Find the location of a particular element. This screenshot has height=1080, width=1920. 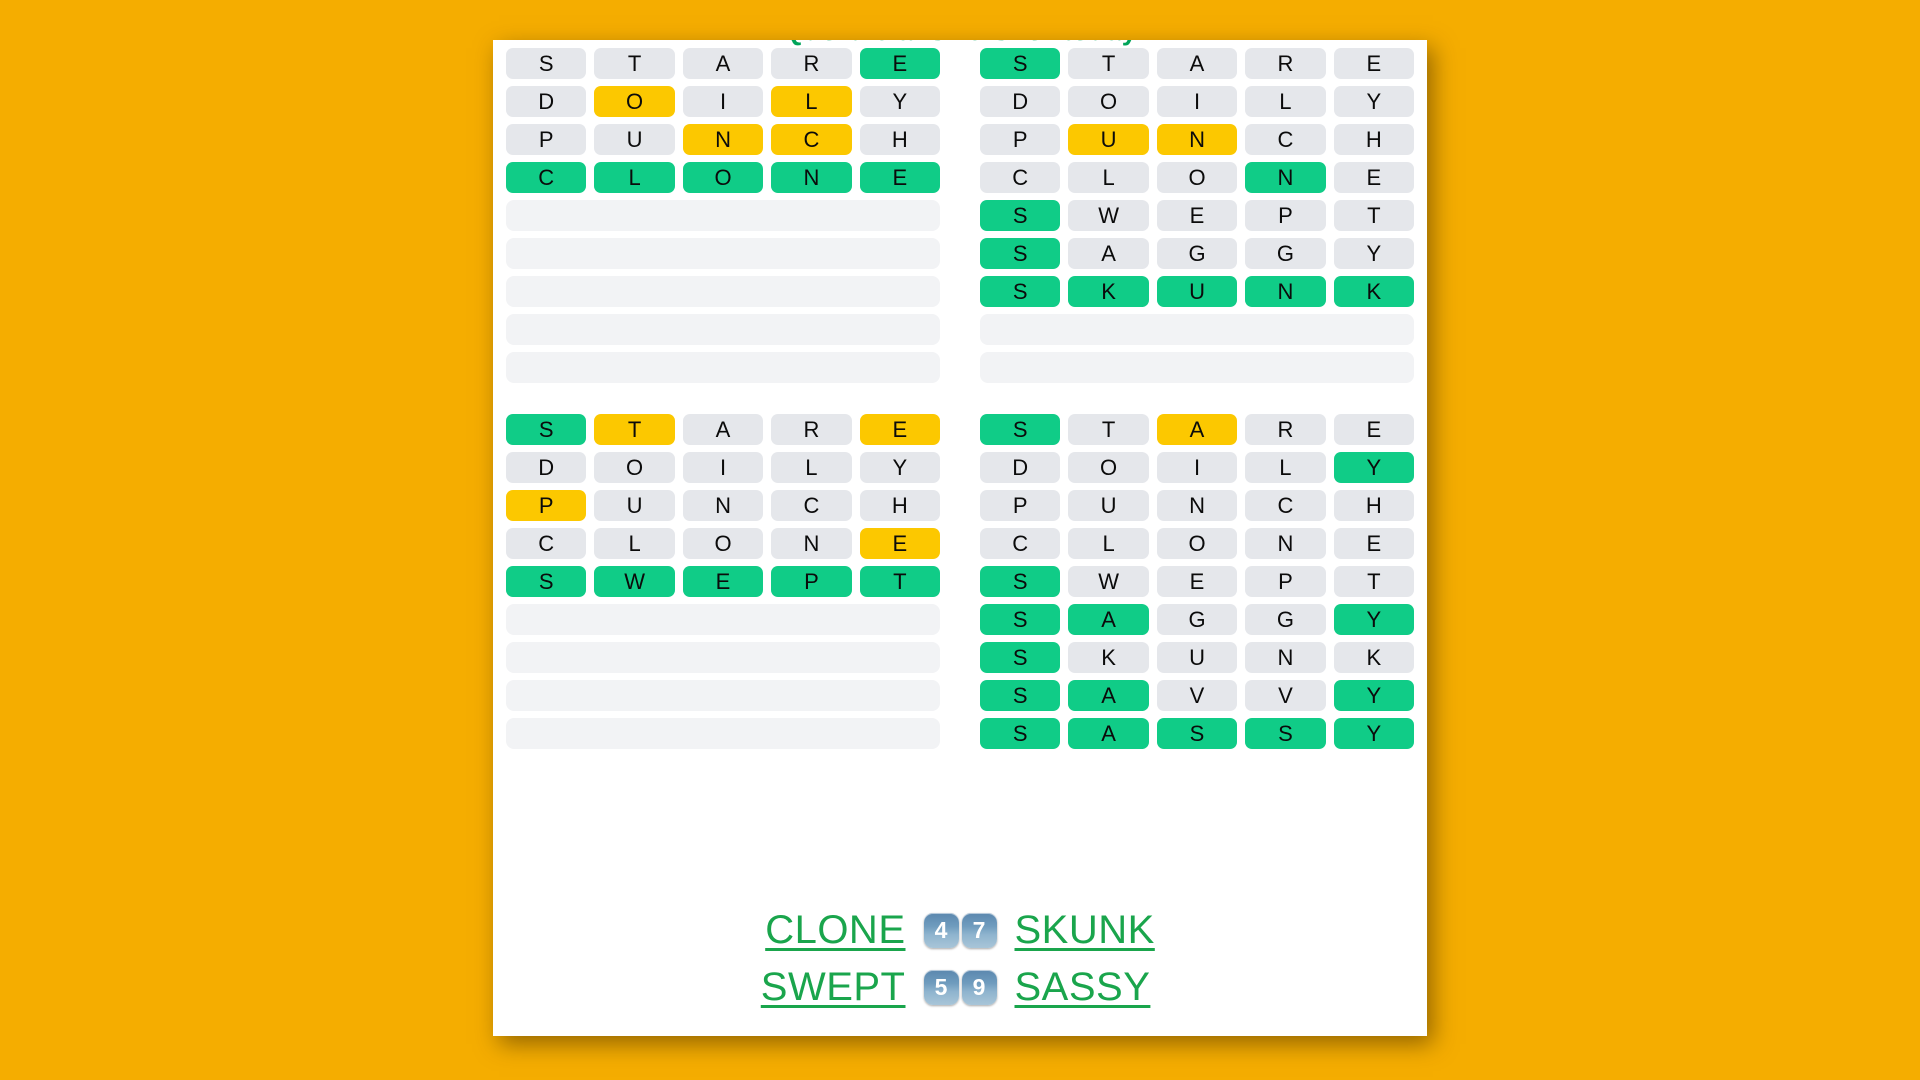

letter-tile-grey: V is located at coordinates (1197, 695).